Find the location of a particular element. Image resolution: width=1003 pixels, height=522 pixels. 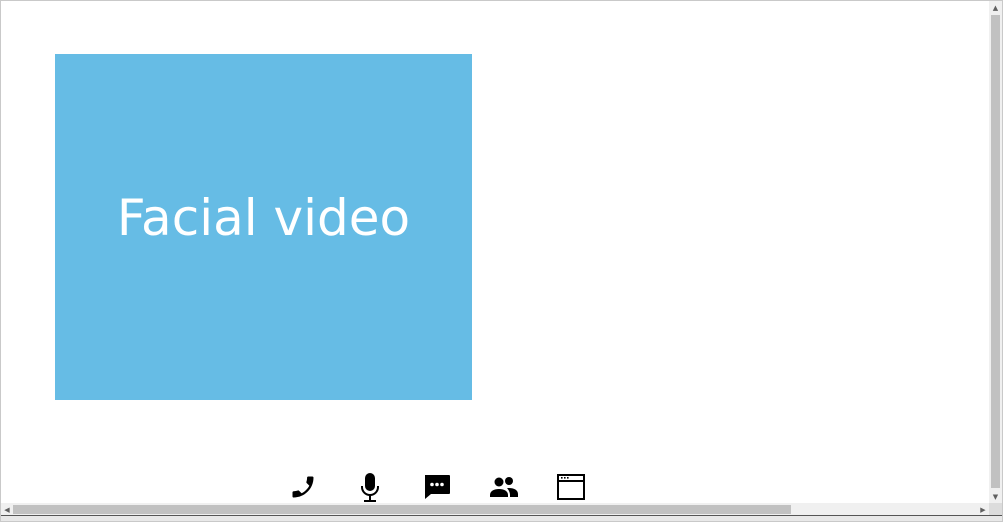

phone-icon is located at coordinates (303, 487).